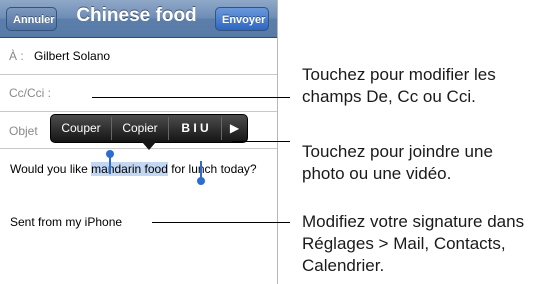  Describe the element at coordinates (242, 19) in the screenshot. I see `send-button: Envoyer` at that location.